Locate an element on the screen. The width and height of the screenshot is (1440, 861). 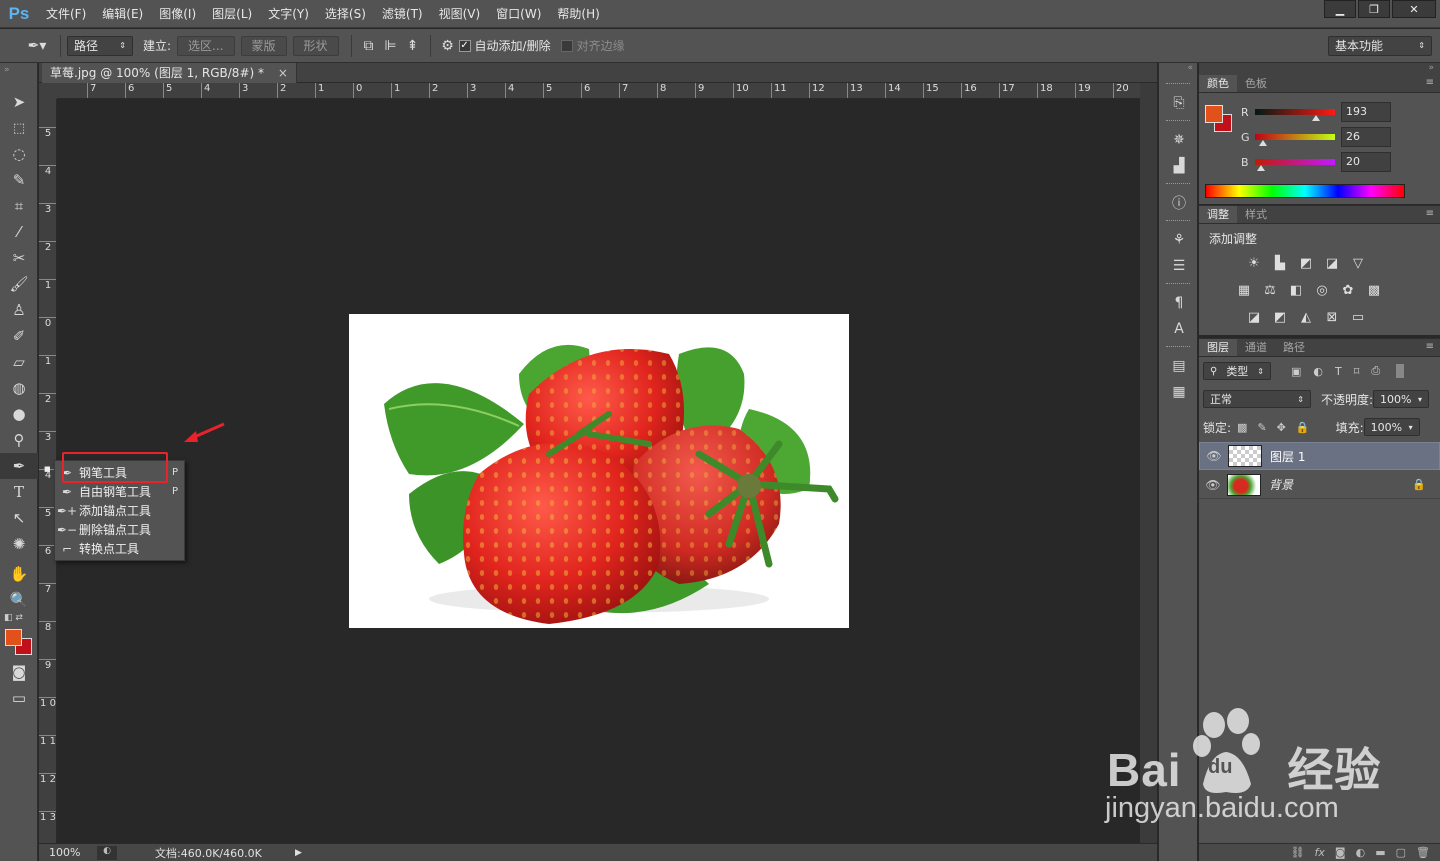
path-selection-tool-icon: ↖ is located at coordinates (19, 518).